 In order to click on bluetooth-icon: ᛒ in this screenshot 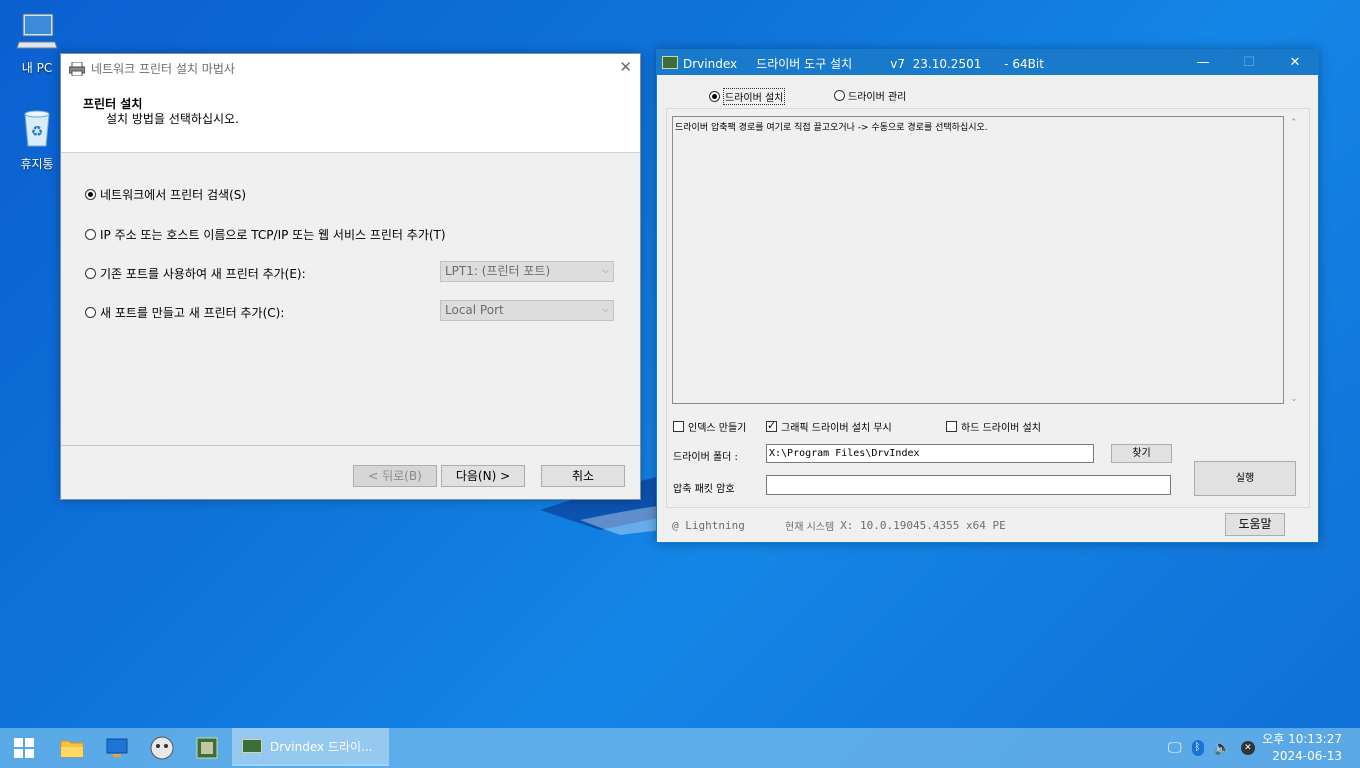, I will do `click(1197, 748)`.